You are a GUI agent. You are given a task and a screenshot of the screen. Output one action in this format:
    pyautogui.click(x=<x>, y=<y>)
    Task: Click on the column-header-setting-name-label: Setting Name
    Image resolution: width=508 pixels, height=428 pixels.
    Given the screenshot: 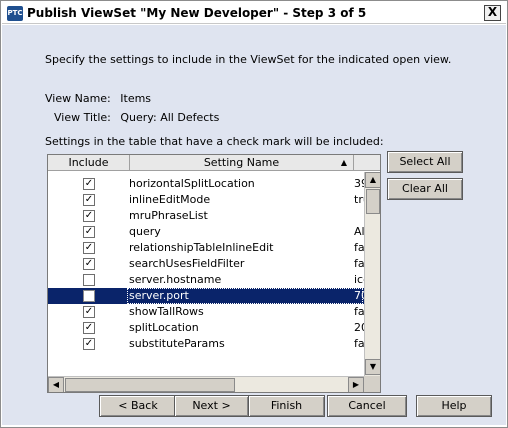 What is the action you would take?
    pyautogui.click(x=241, y=162)
    